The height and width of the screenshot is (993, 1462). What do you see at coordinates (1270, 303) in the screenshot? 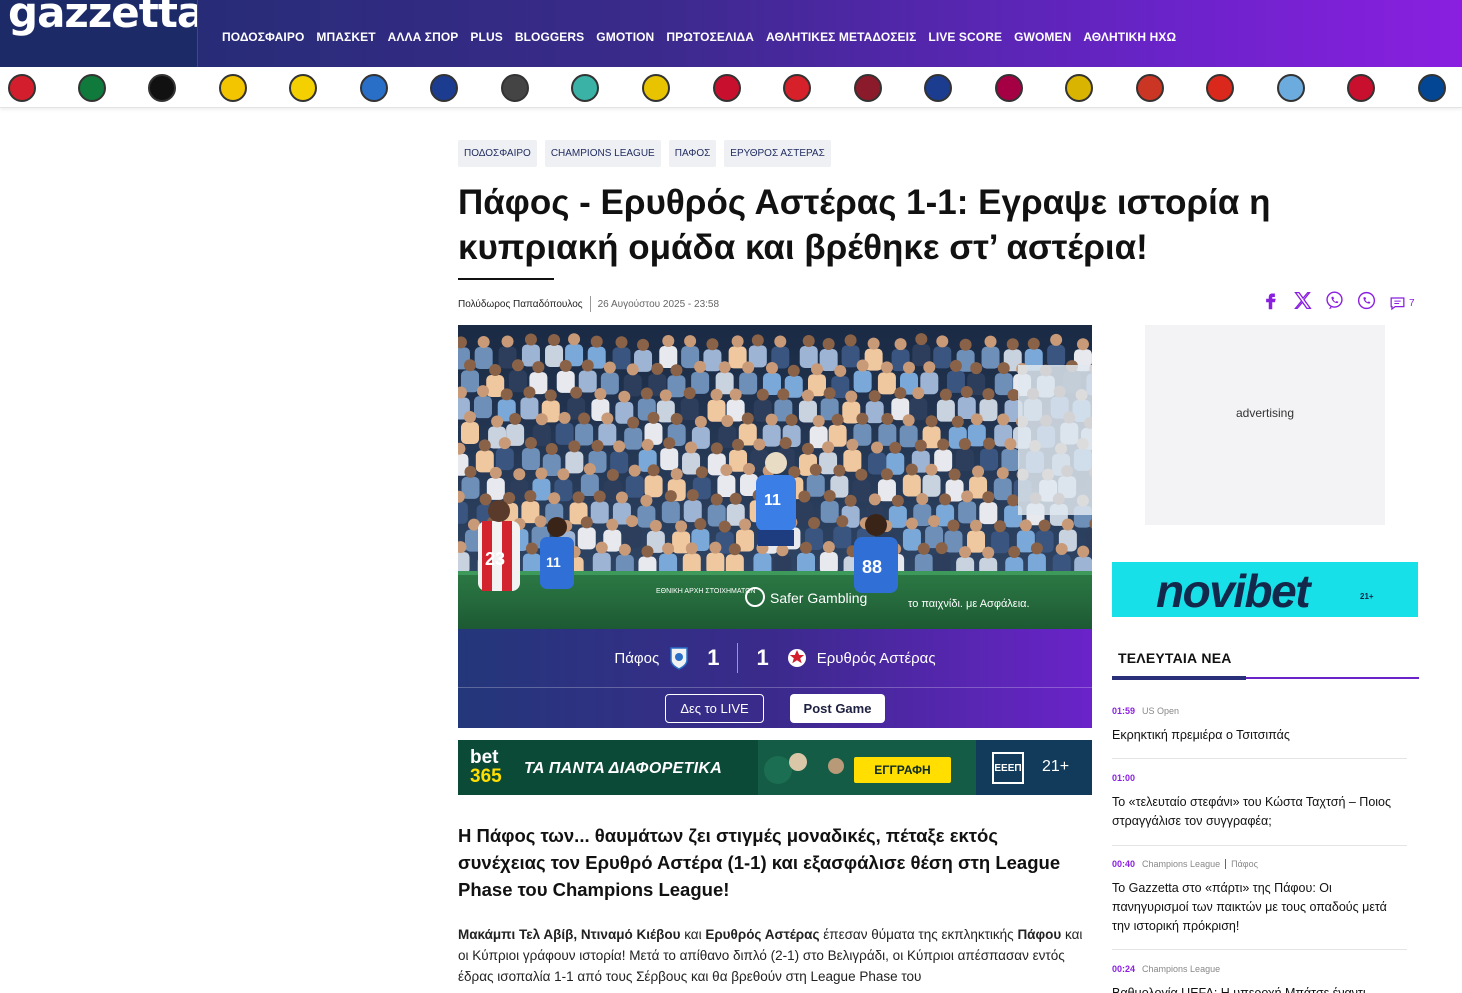
I see `facebook-share-button` at bounding box center [1270, 303].